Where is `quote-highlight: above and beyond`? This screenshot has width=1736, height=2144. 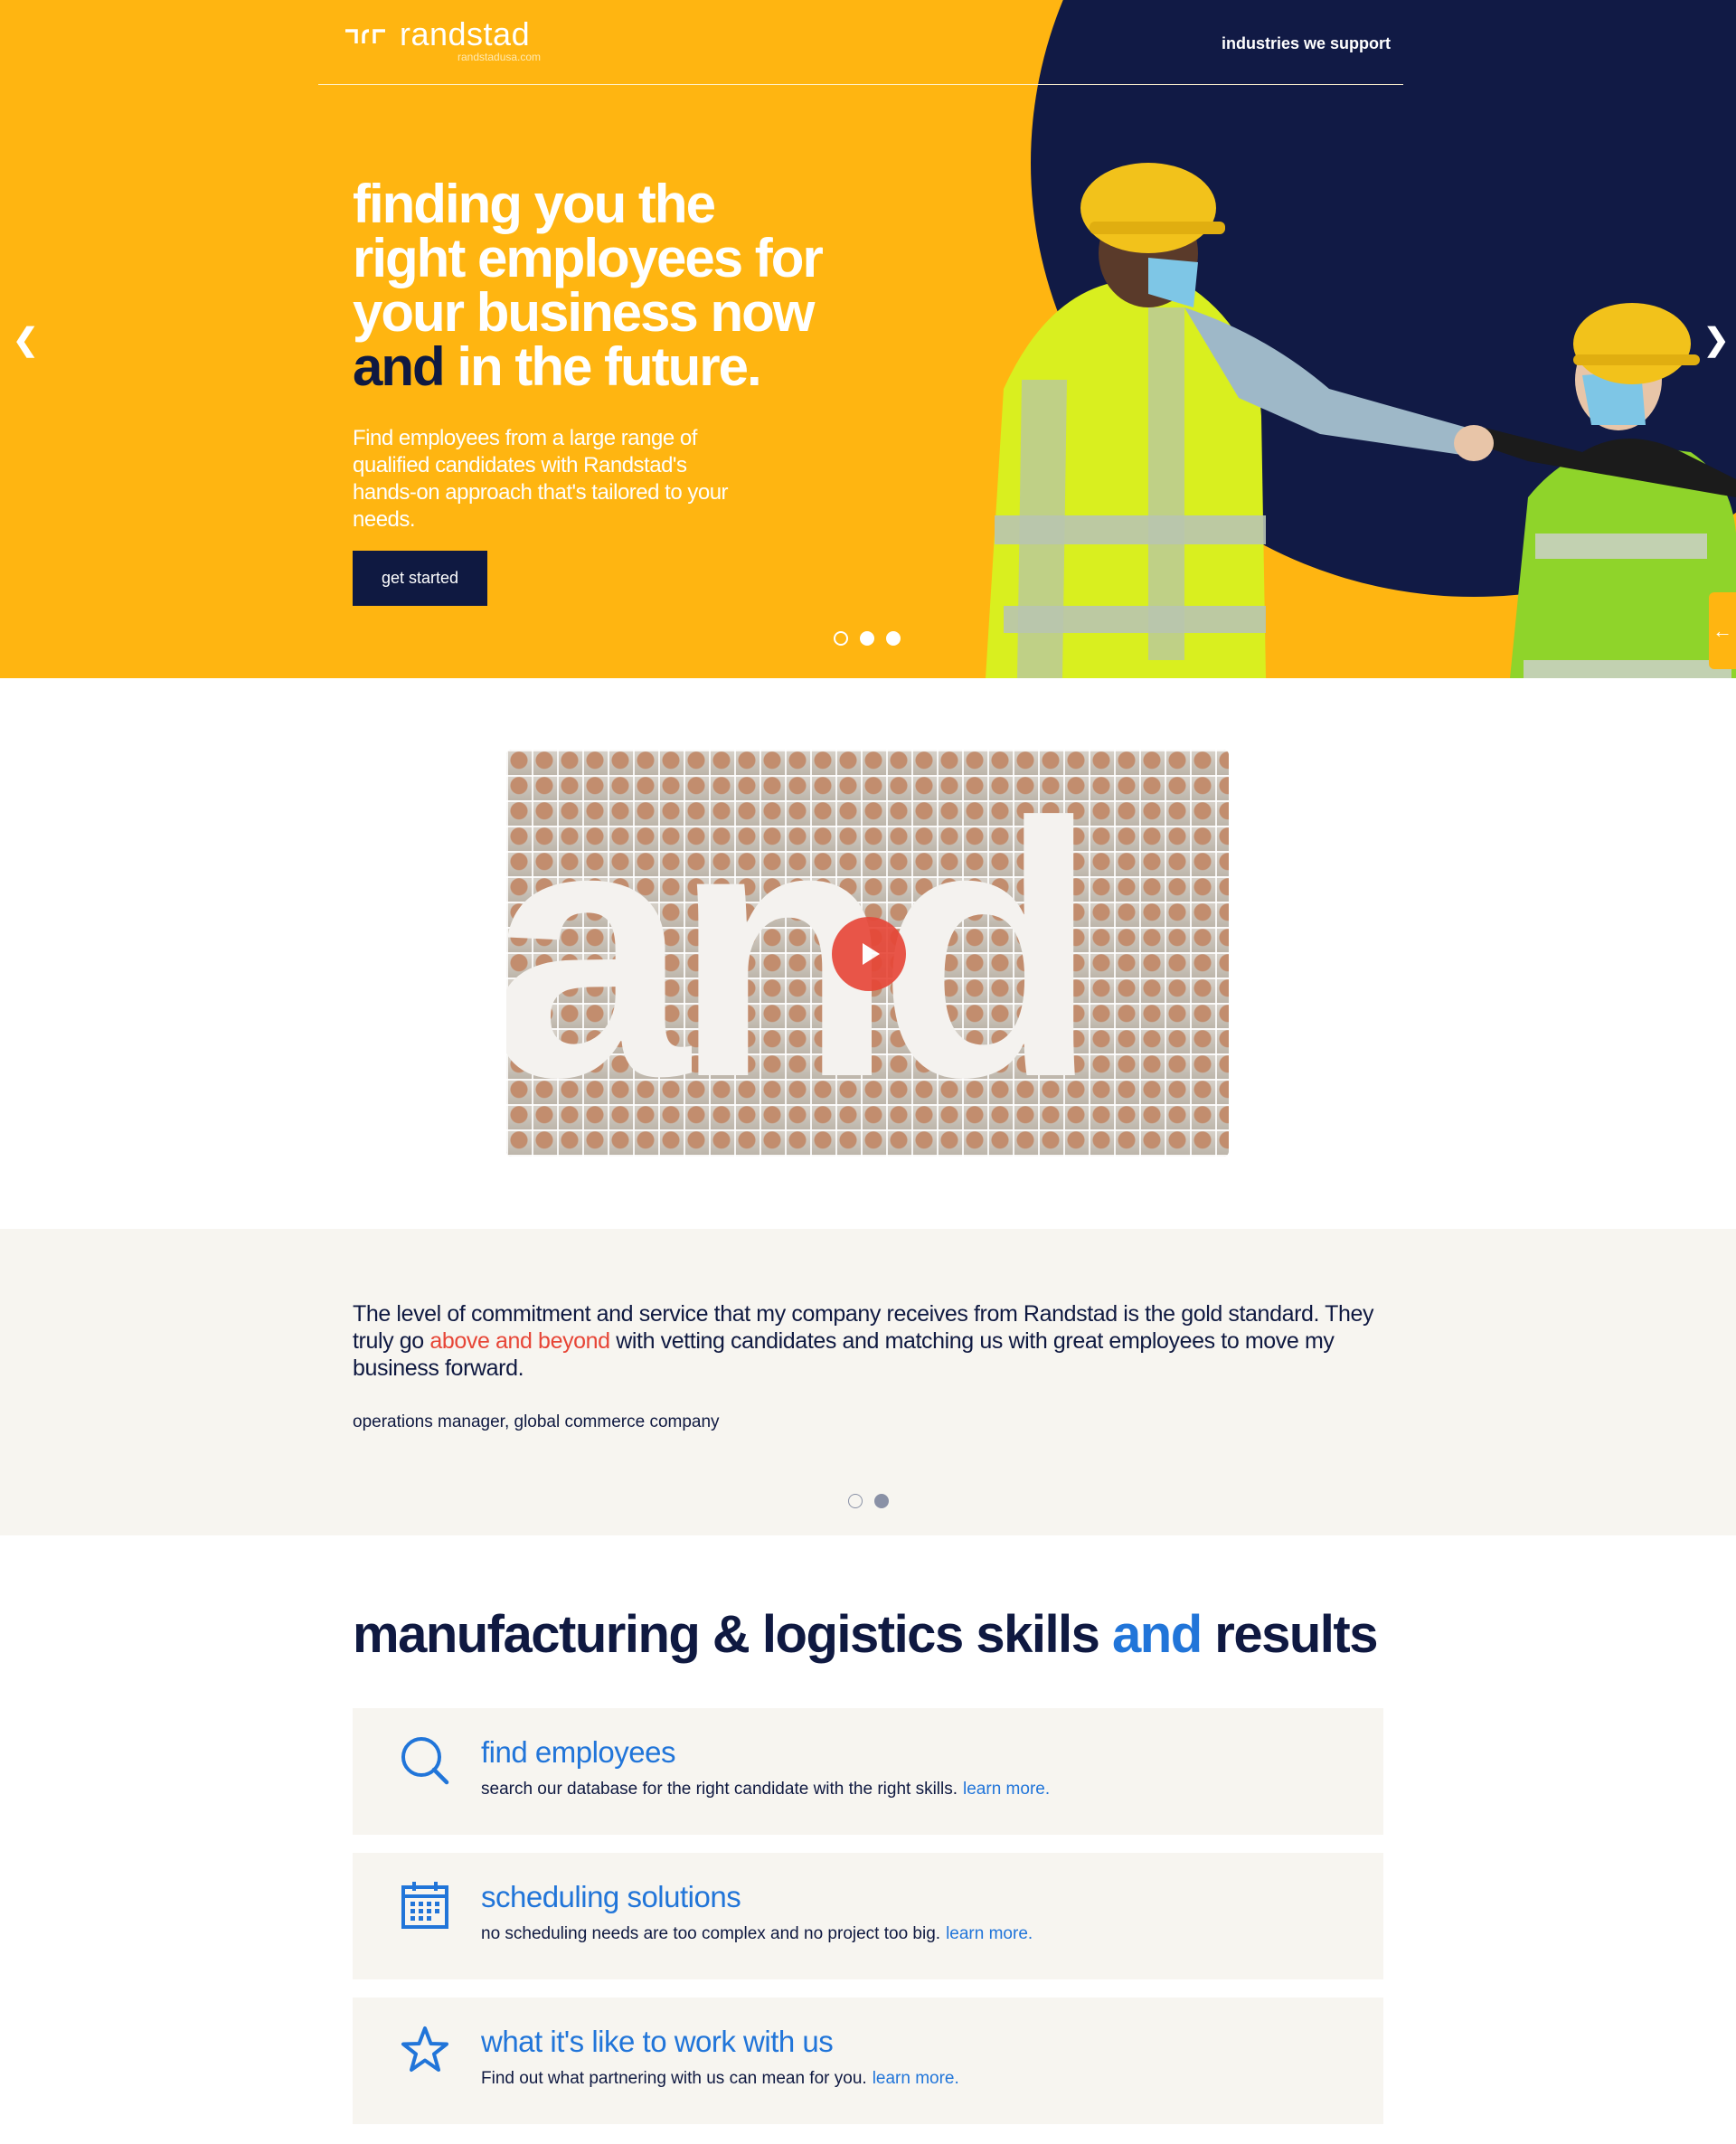
quote-highlight: above and beyond is located at coordinates (519, 1341).